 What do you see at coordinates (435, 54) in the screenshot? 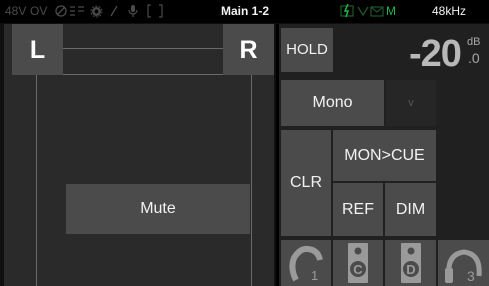
I see `level-value: -20` at bounding box center [435, 54].